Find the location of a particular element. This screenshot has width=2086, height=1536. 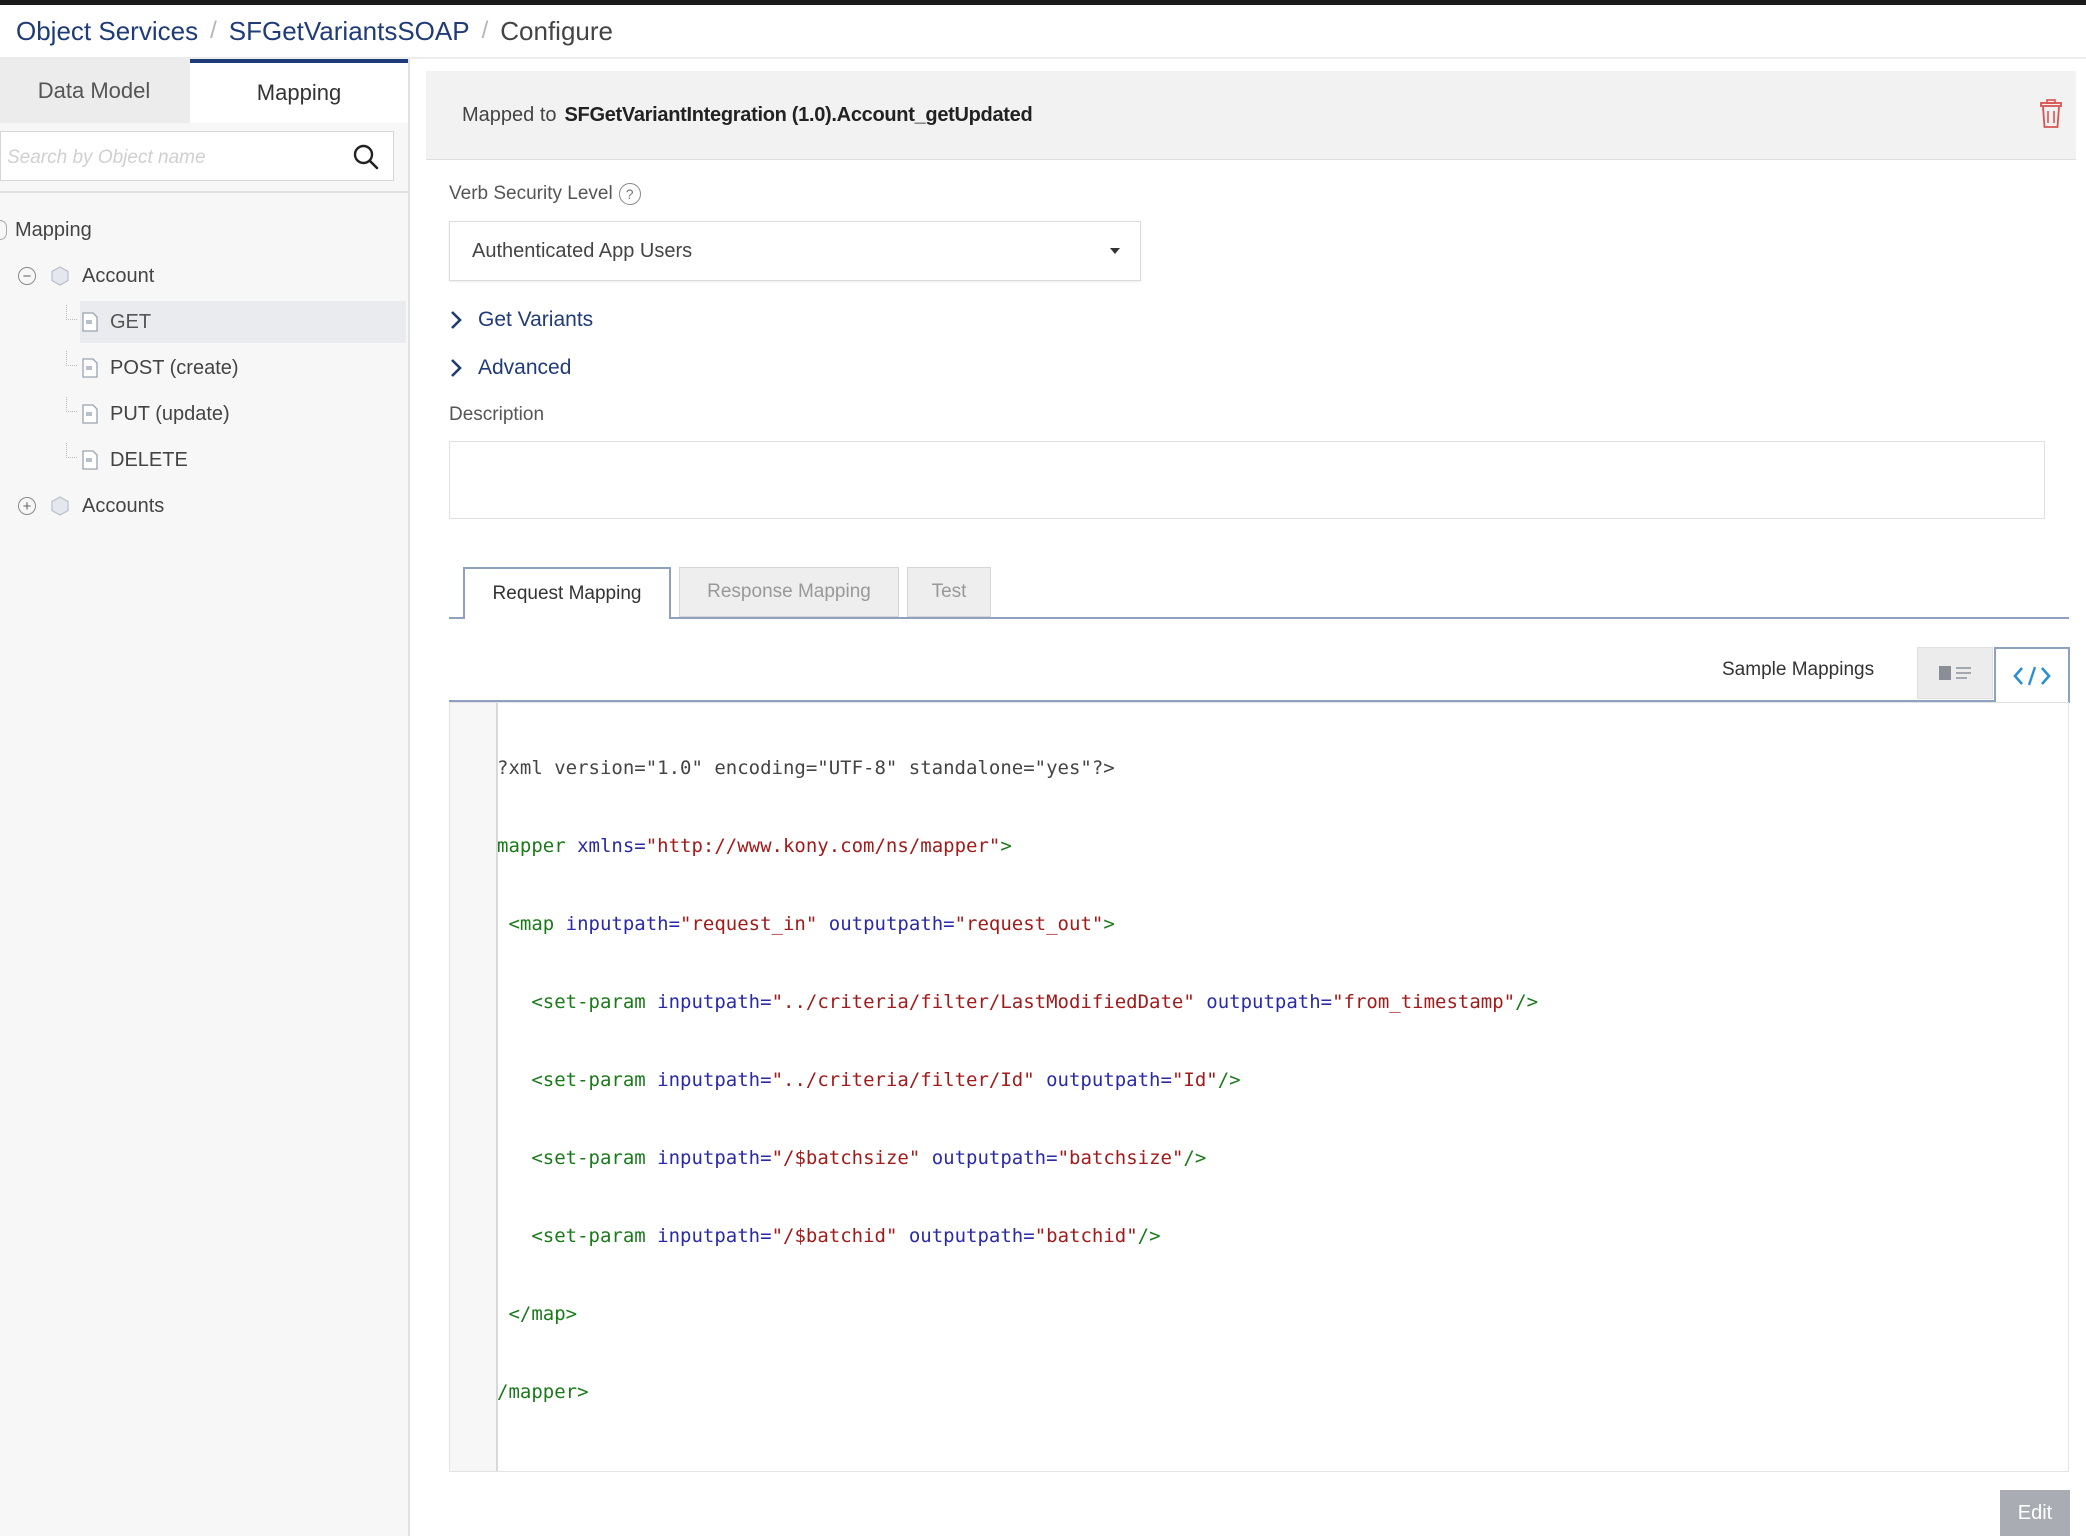

tree-item-label: Mapping is located at coordinates (53, 229).